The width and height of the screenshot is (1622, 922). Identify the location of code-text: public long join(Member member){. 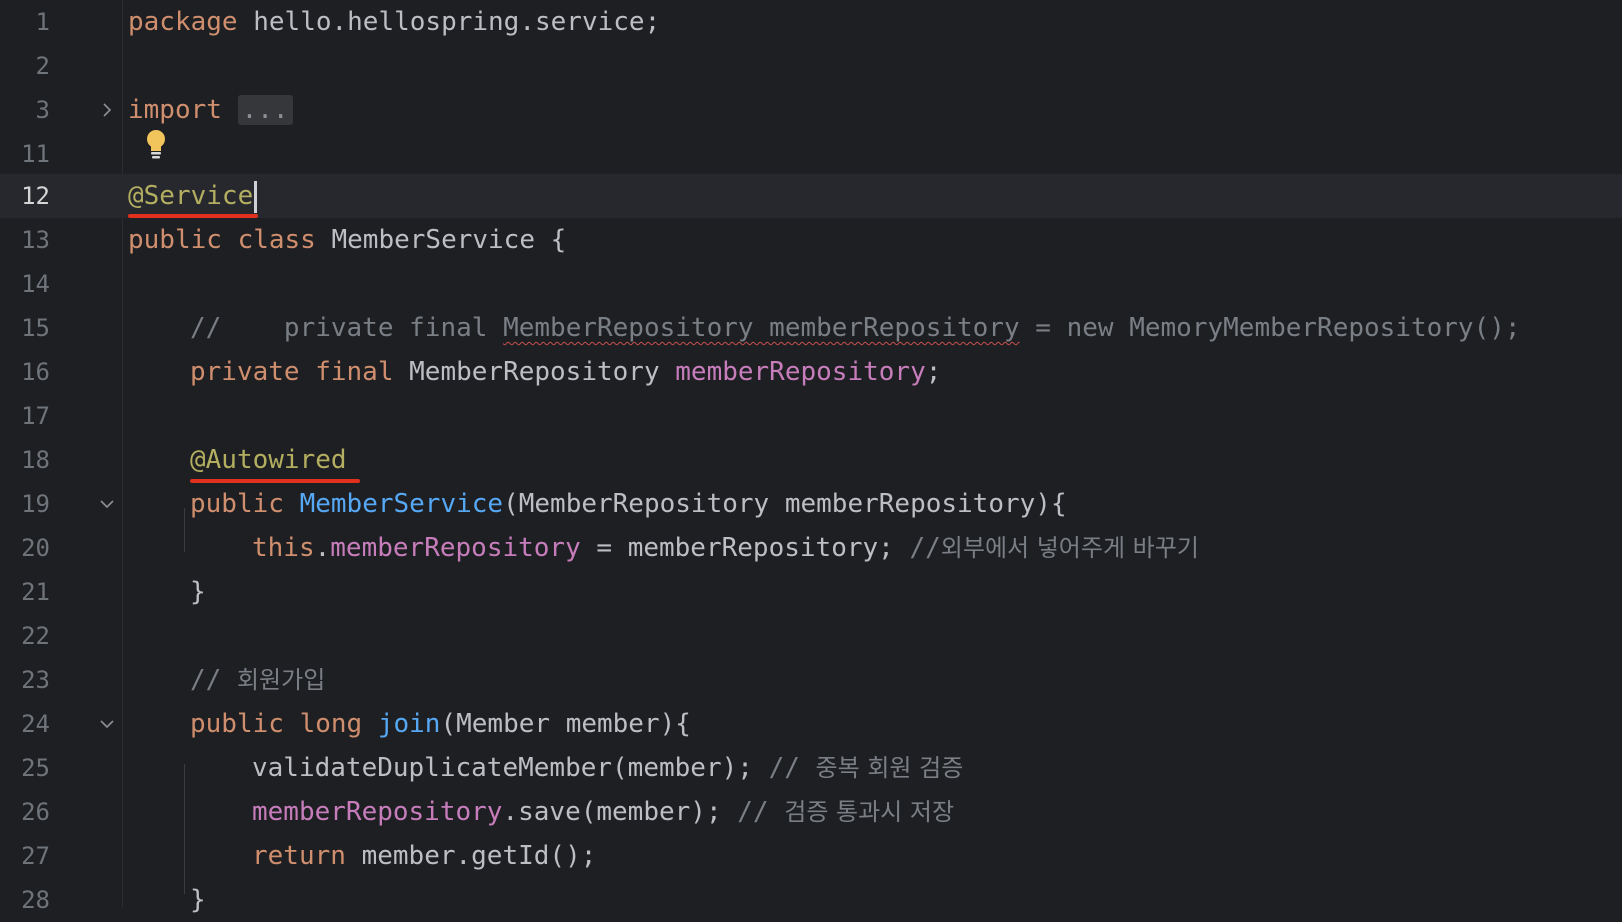
(440, 724).